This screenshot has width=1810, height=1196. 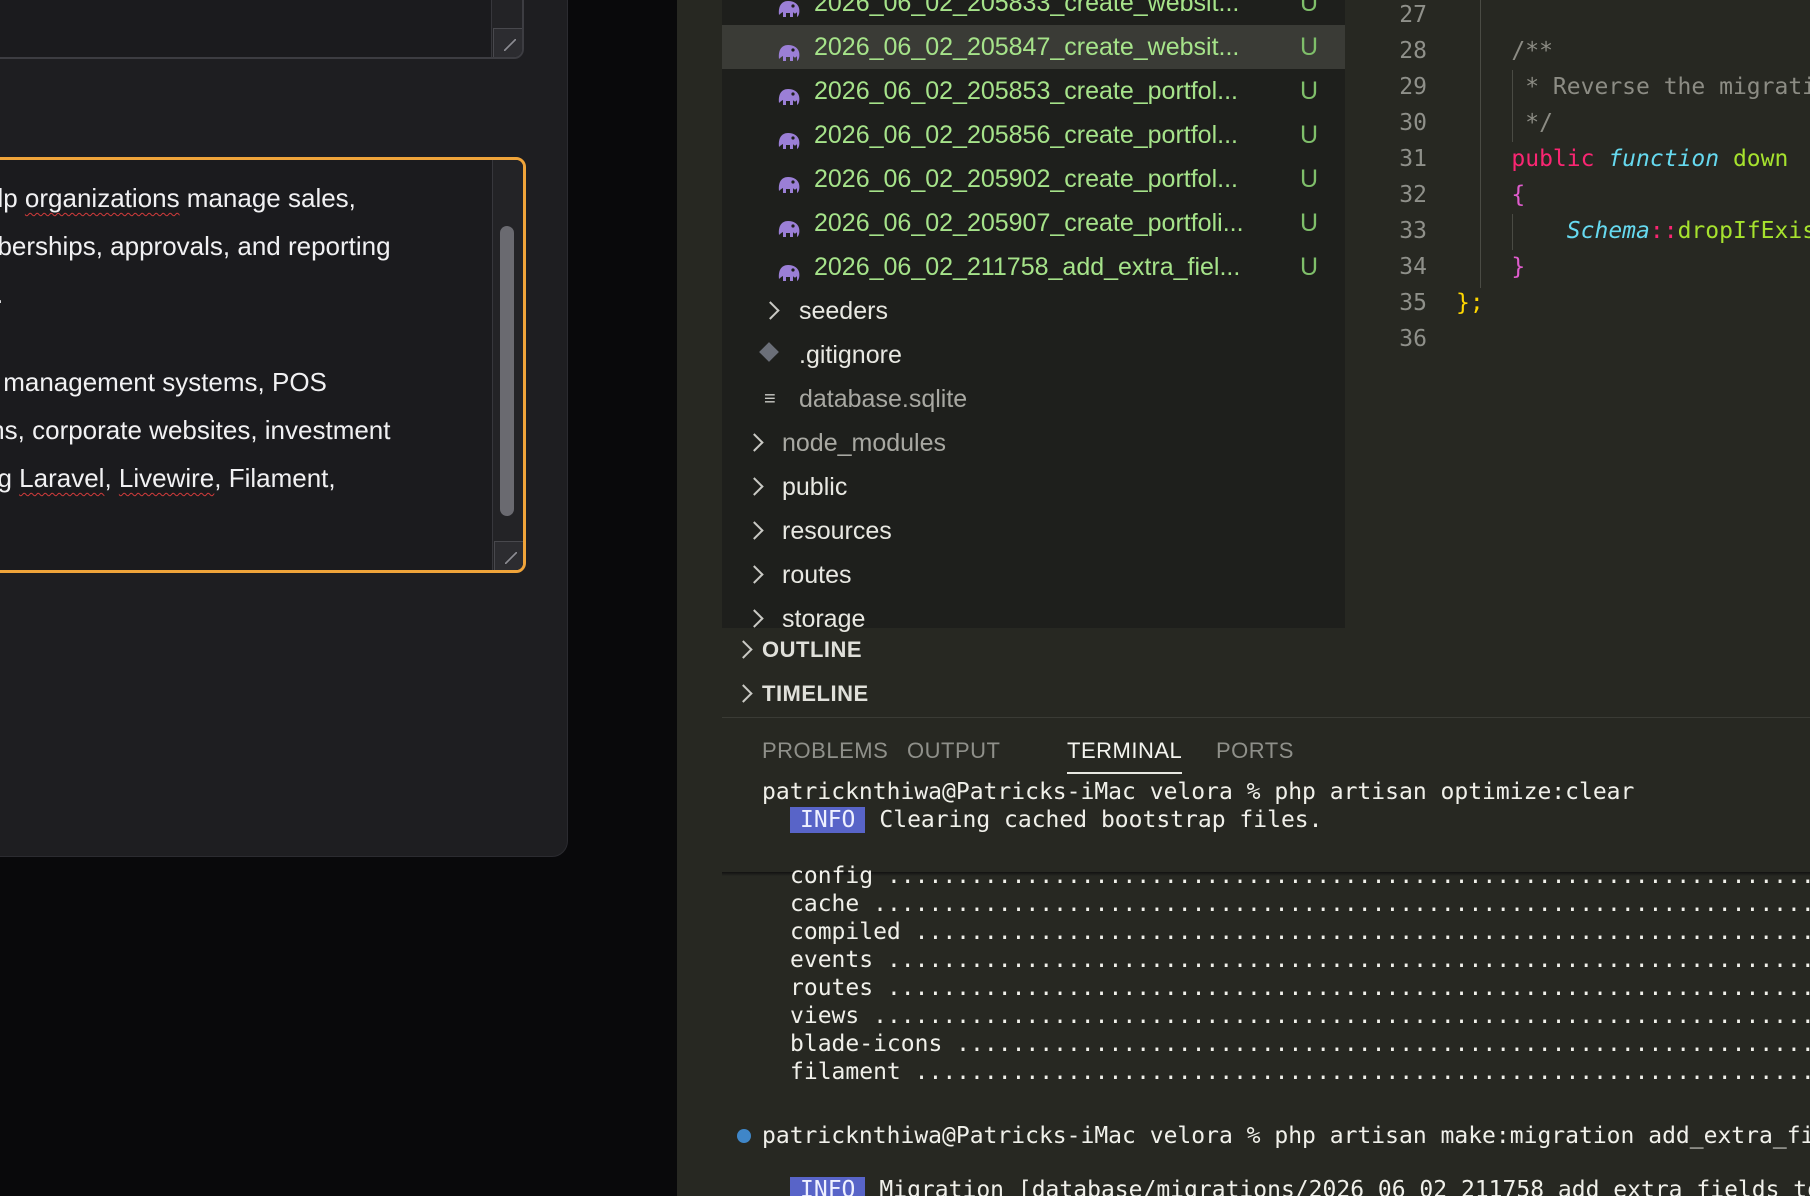 I want to click on scrollbar-thumb, so click(x=507, y=371).